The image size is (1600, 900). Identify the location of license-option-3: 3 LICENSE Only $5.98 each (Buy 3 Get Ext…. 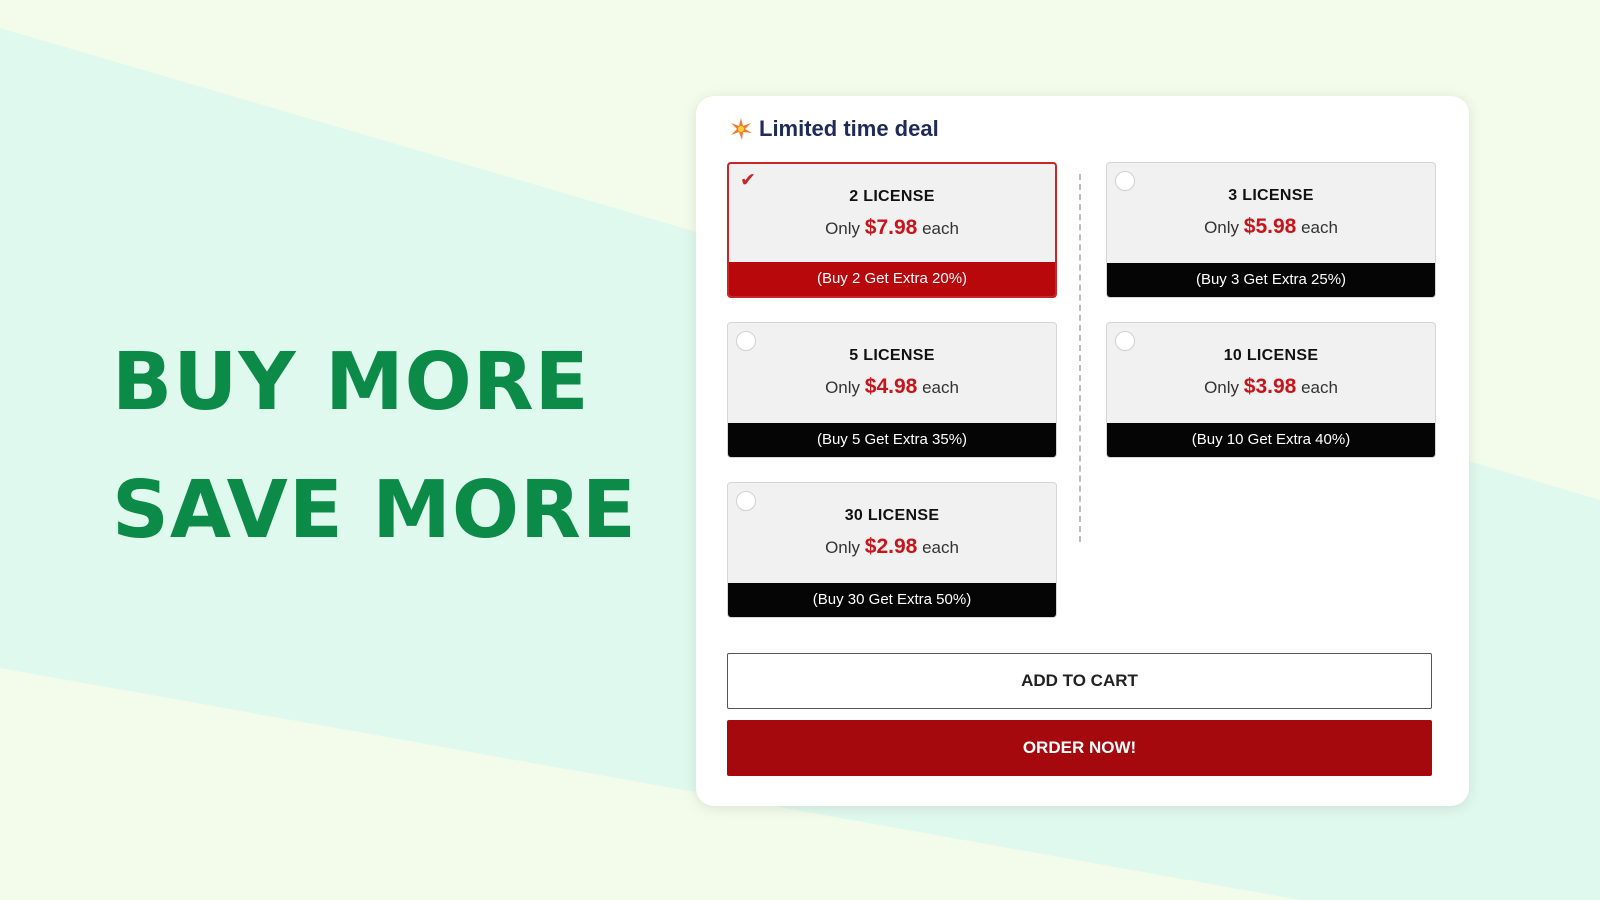
(1271, 230).